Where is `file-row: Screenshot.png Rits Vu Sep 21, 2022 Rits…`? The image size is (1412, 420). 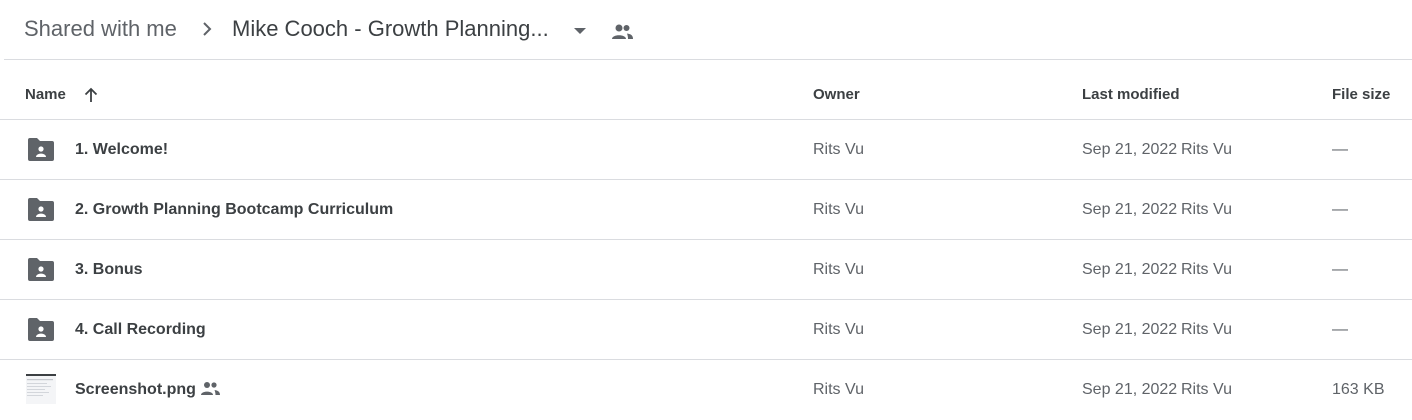
file-row: Screenshot.png Rits Vu Sep 21, 2022 Rits… is located at coordinates (706, 390).